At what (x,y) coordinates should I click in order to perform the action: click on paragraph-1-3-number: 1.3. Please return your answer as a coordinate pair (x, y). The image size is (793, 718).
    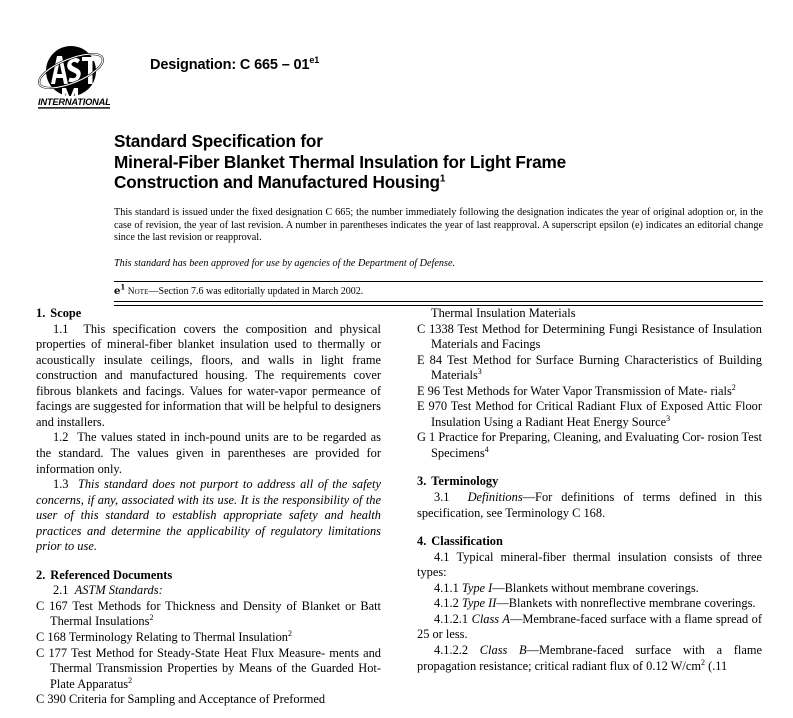
    Looking at the image, I should click on (61, 484).